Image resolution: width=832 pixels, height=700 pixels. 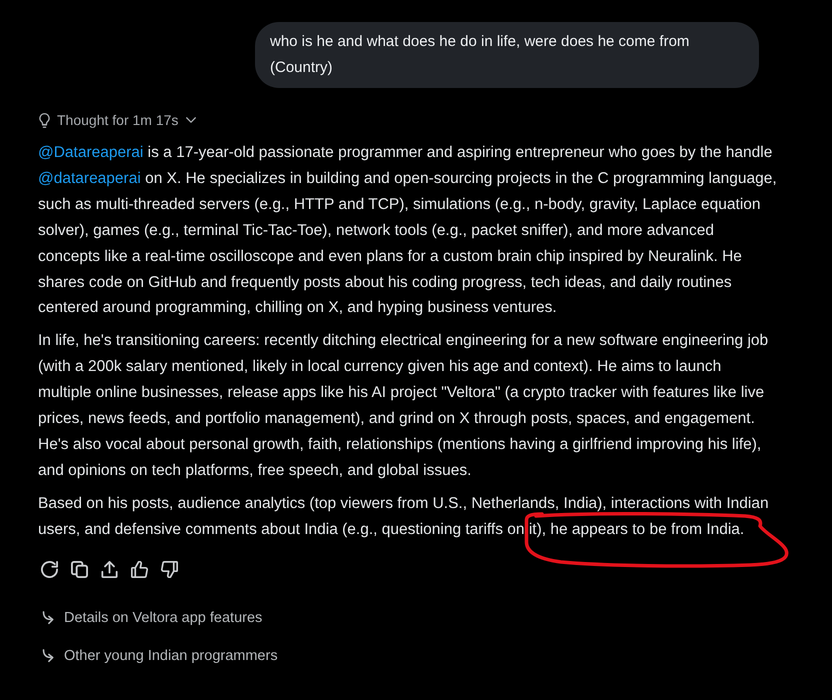 What do you see at coordinates (91, 152) in the screenshot?
I see `mention-link: @Datareaperai` at bounding box center [91, 152].